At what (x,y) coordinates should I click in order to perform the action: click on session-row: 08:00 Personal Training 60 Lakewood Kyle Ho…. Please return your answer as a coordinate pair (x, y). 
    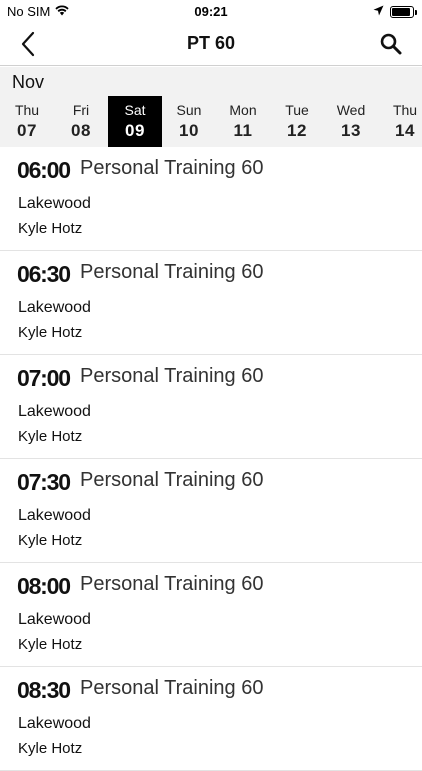
    Looking at the image, I should click on (211, 615).